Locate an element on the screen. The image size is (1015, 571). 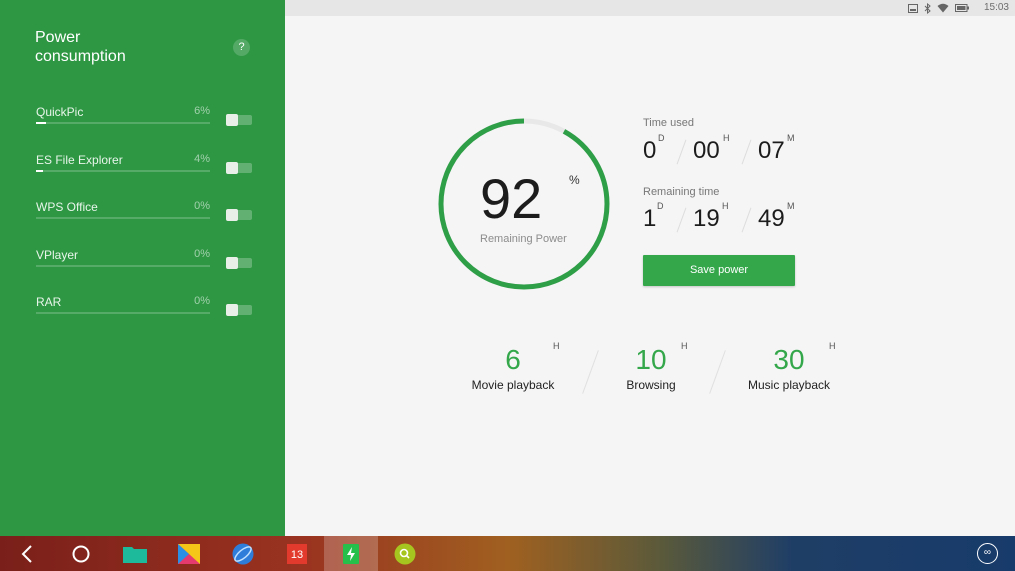
estimate-browsing: 10 H Browsing is located at coordinates (651, 366).